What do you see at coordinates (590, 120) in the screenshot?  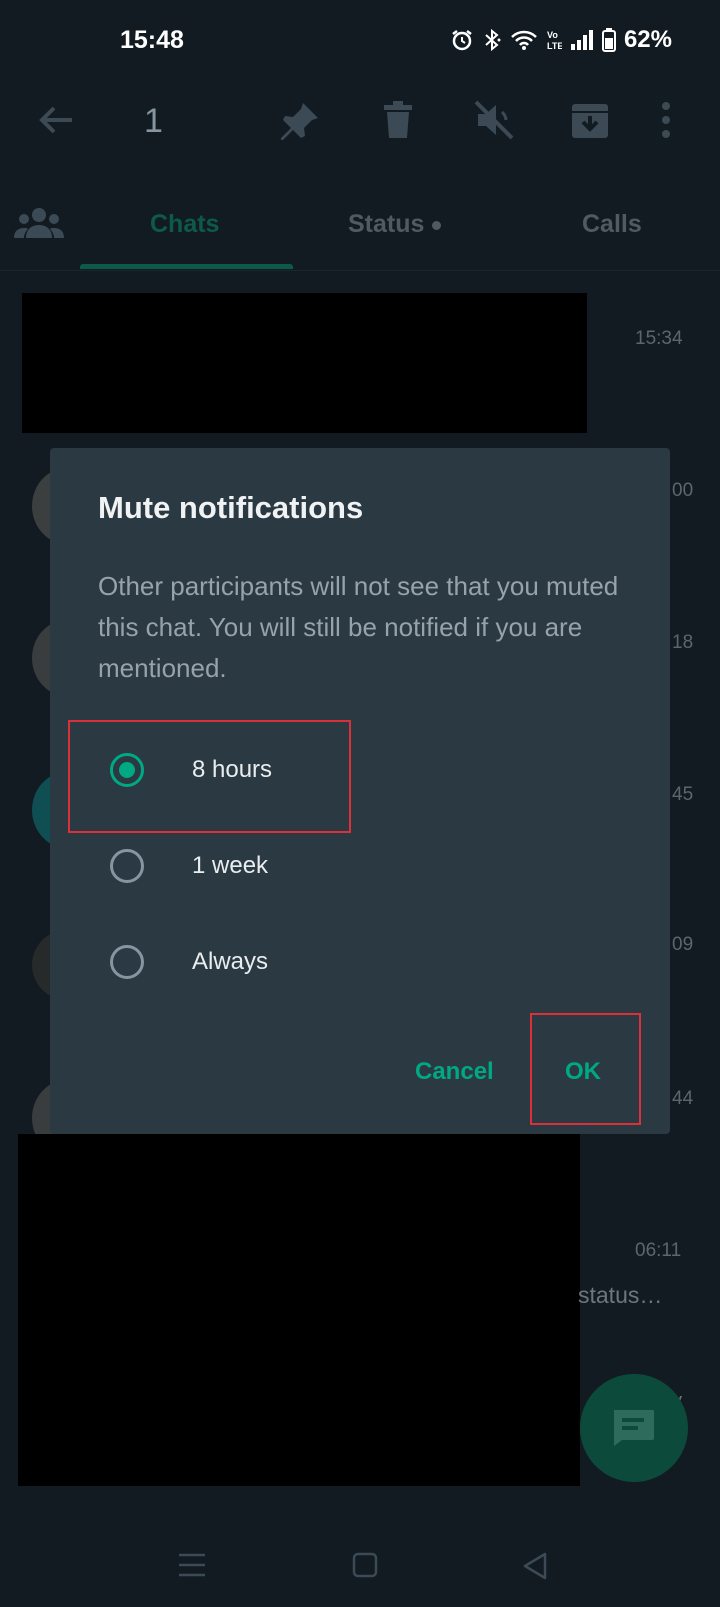 I see `archive-icon` at bounding box center [590, 120].